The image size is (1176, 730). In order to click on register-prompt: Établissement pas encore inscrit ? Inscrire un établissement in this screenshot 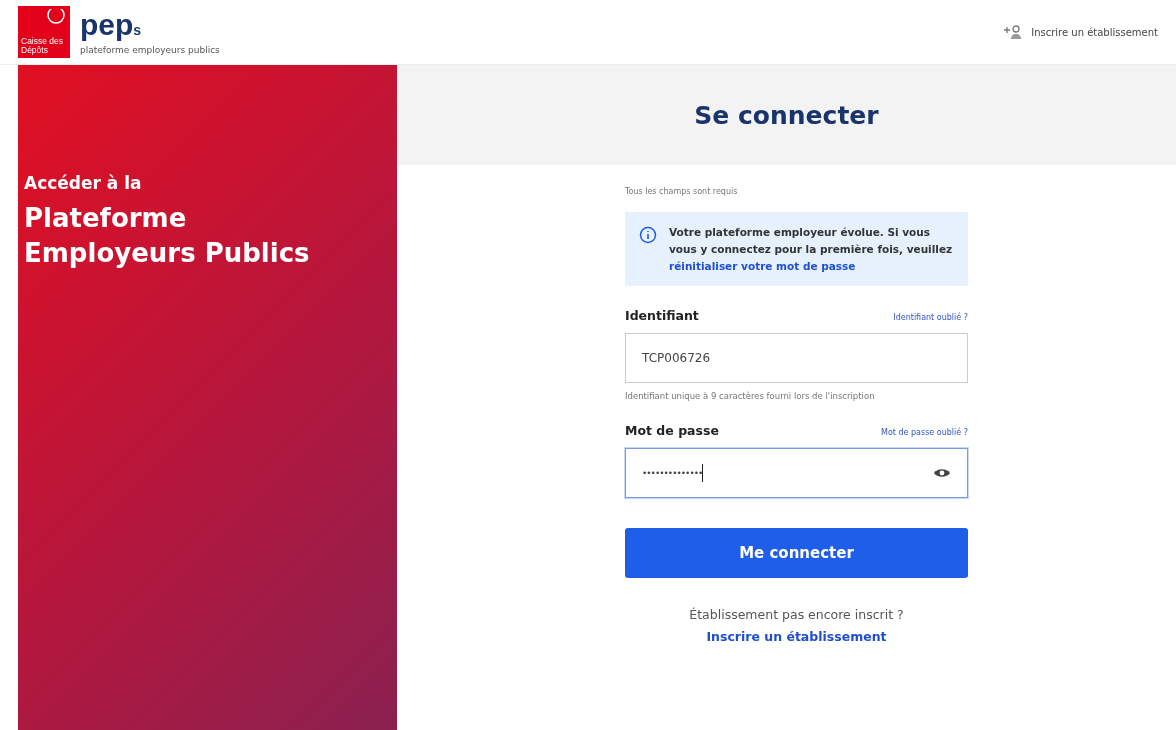, I will do `click(796, 626)`.